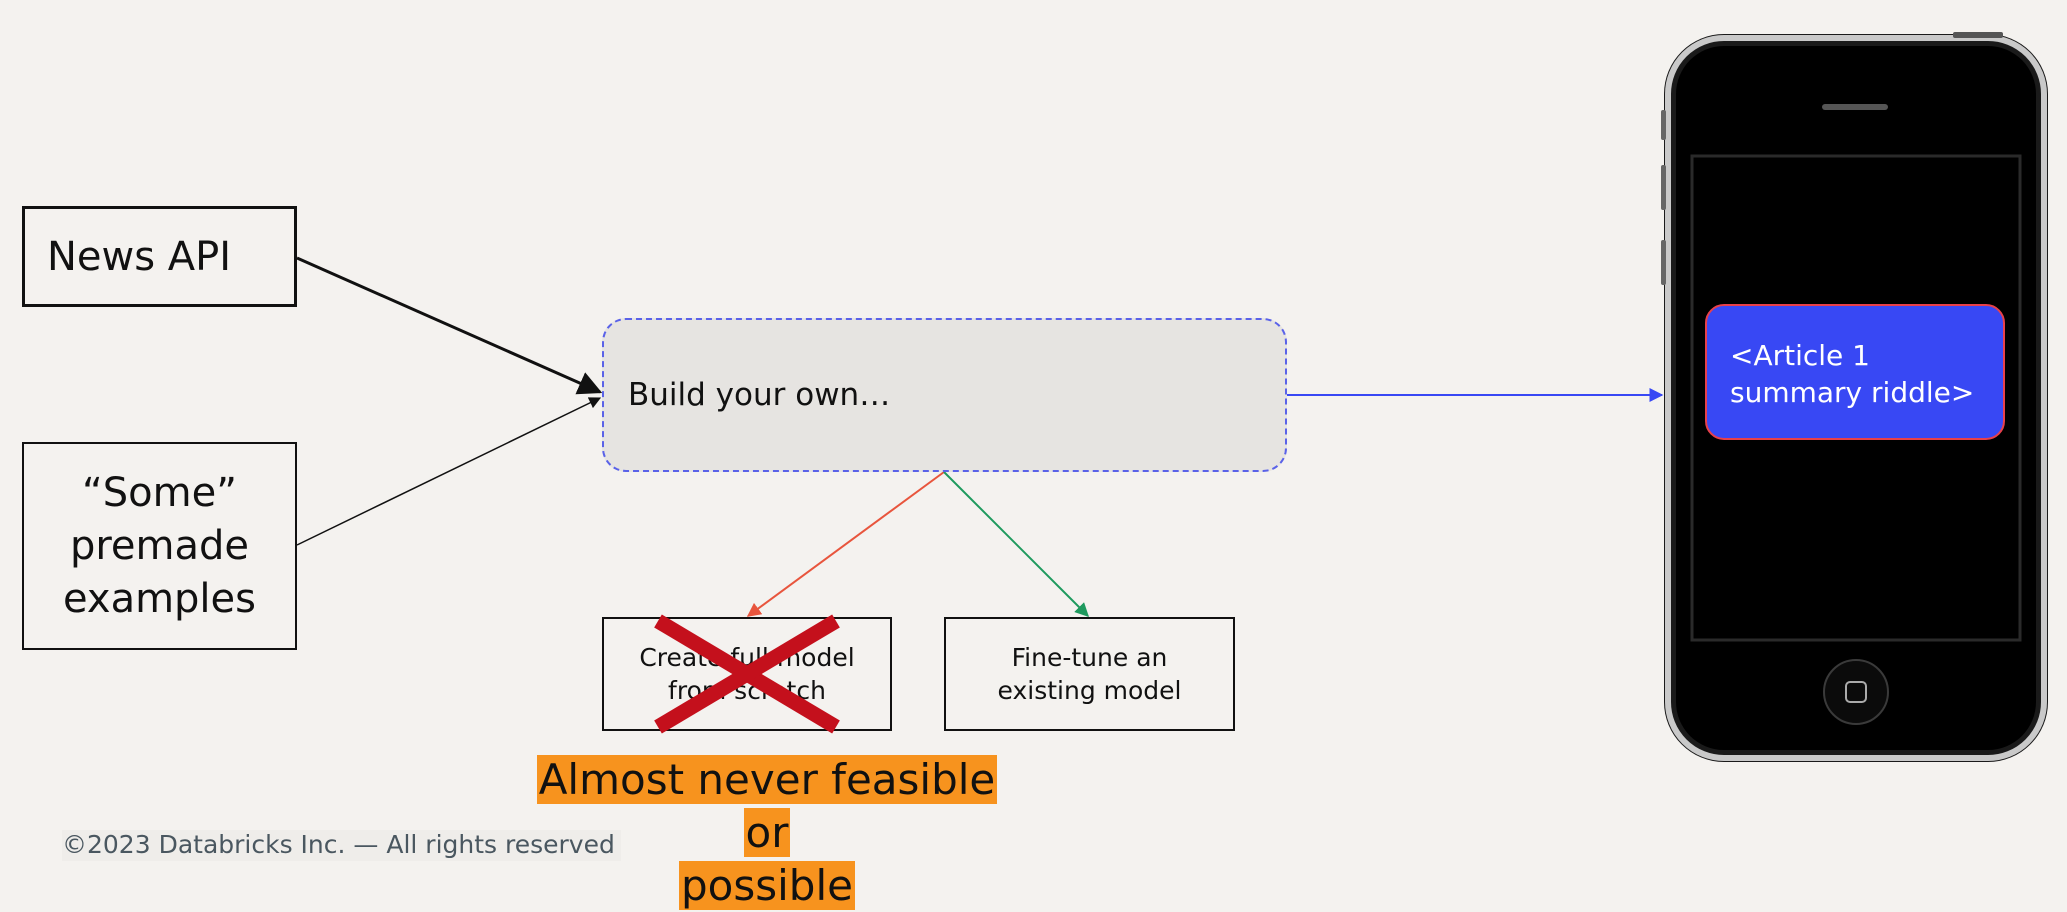  Describe the element at coordinates (767, 885) in the screenshot. I see `warning-line-2: possible` at that location.